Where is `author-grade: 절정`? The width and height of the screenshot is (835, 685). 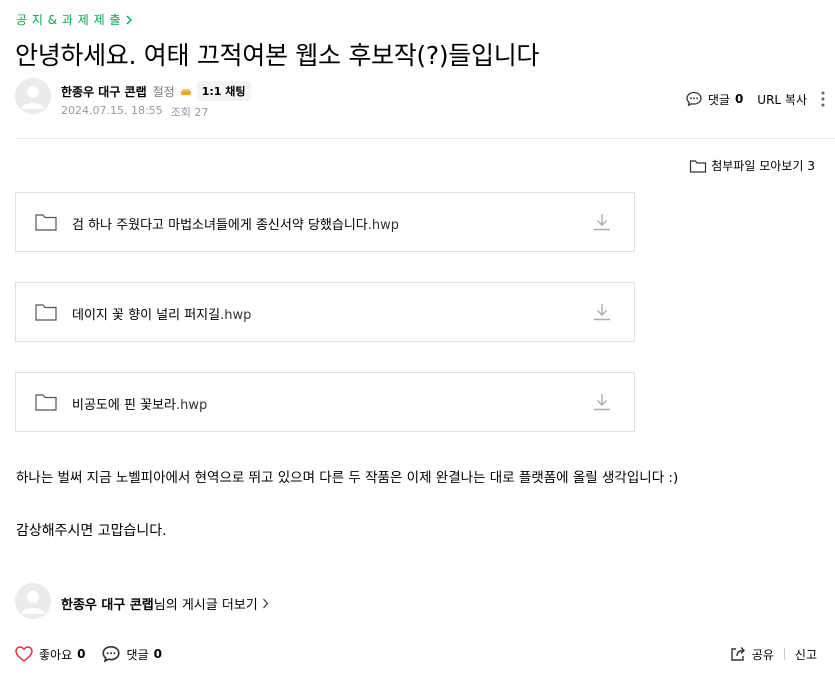
author-grade: 절정 is located at coordinates (163, 91).